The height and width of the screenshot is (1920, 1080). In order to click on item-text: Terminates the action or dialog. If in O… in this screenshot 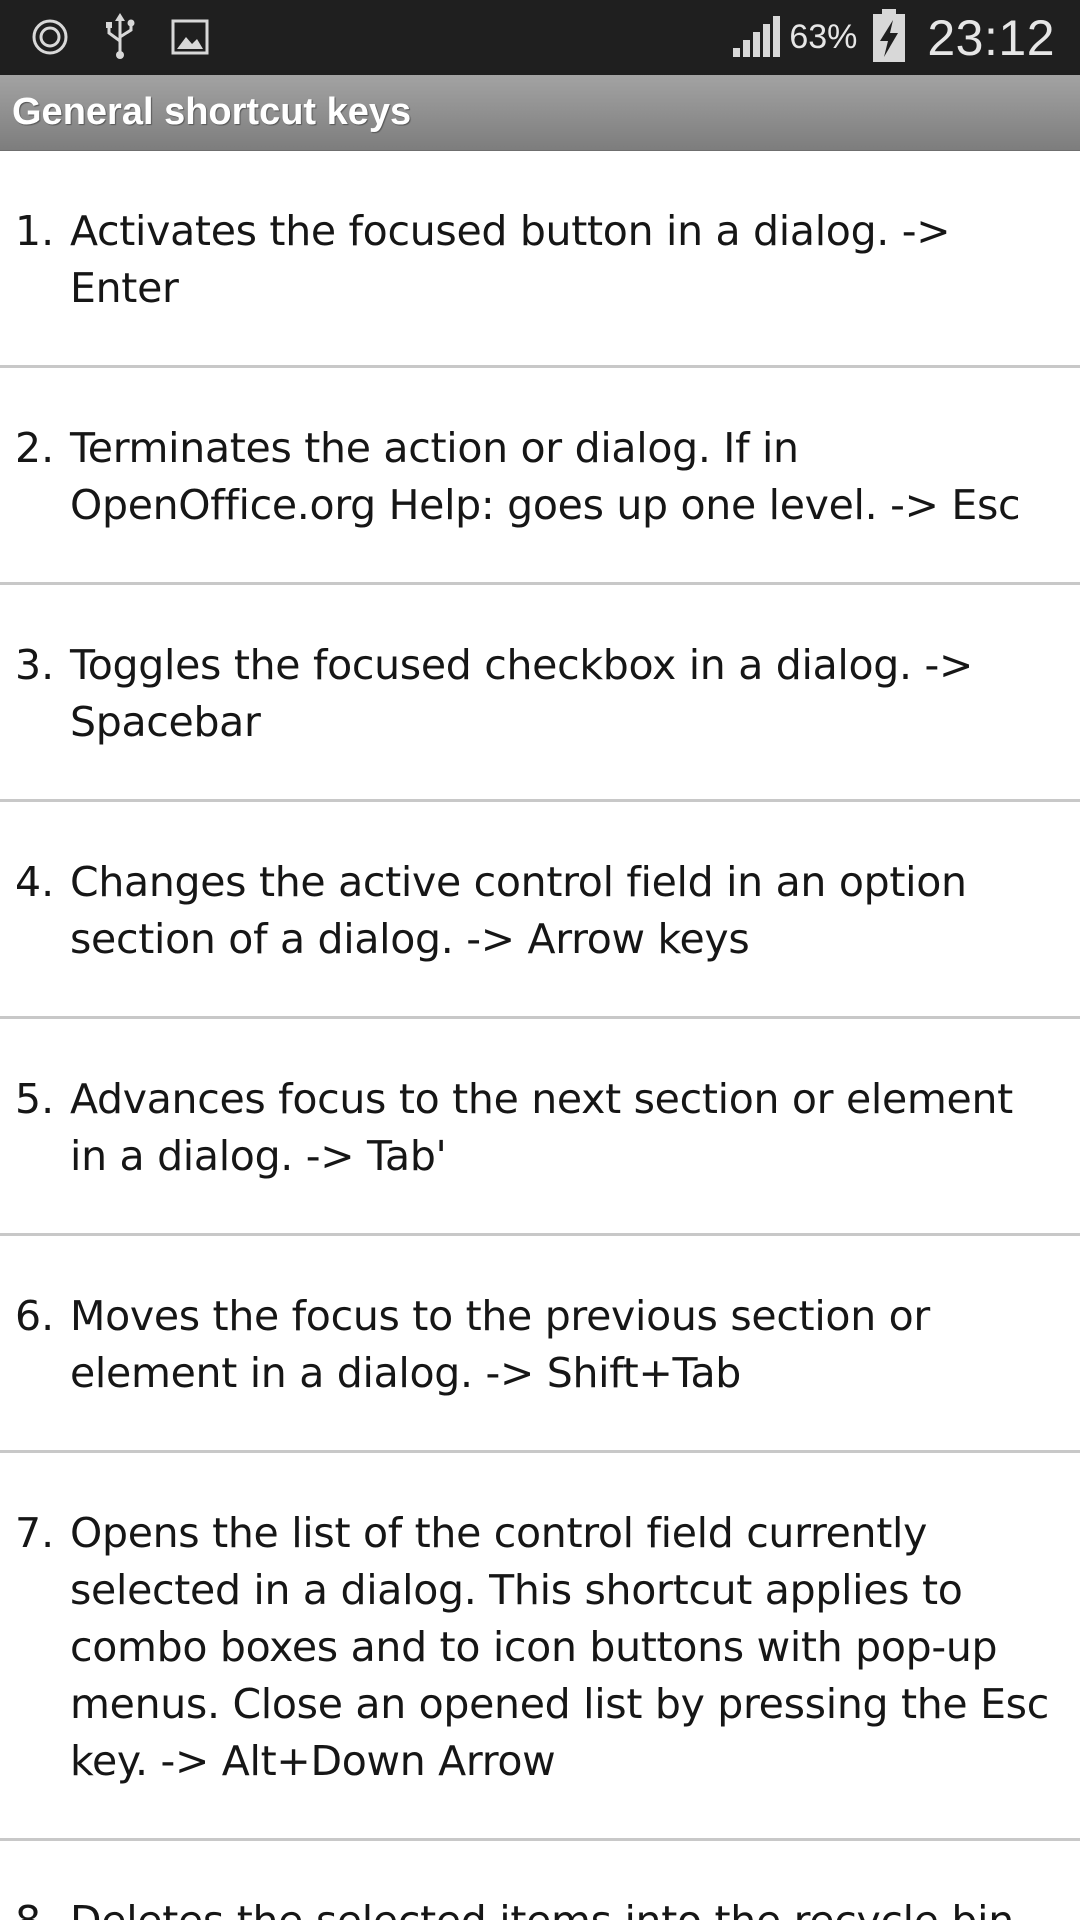, I will do `click(545, 476)`.